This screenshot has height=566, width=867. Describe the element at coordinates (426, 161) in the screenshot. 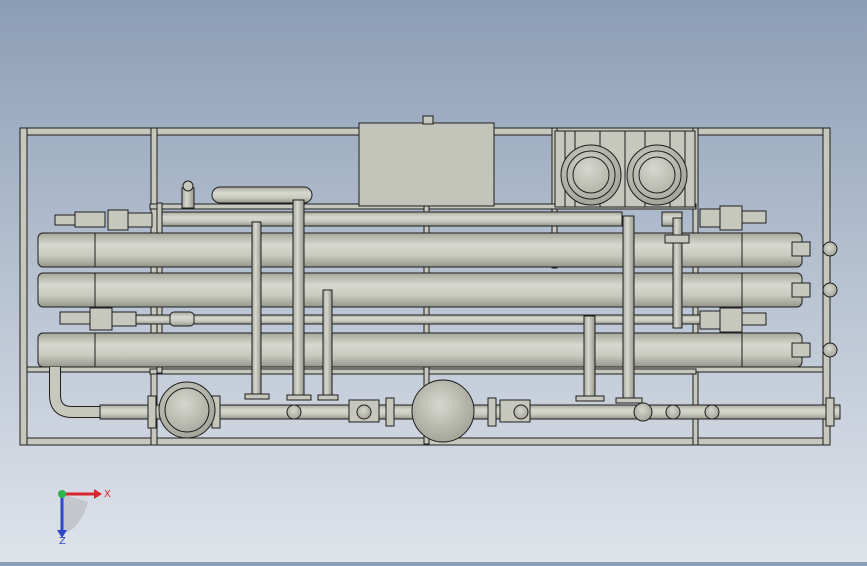

I see `control-cabinet` at that location.